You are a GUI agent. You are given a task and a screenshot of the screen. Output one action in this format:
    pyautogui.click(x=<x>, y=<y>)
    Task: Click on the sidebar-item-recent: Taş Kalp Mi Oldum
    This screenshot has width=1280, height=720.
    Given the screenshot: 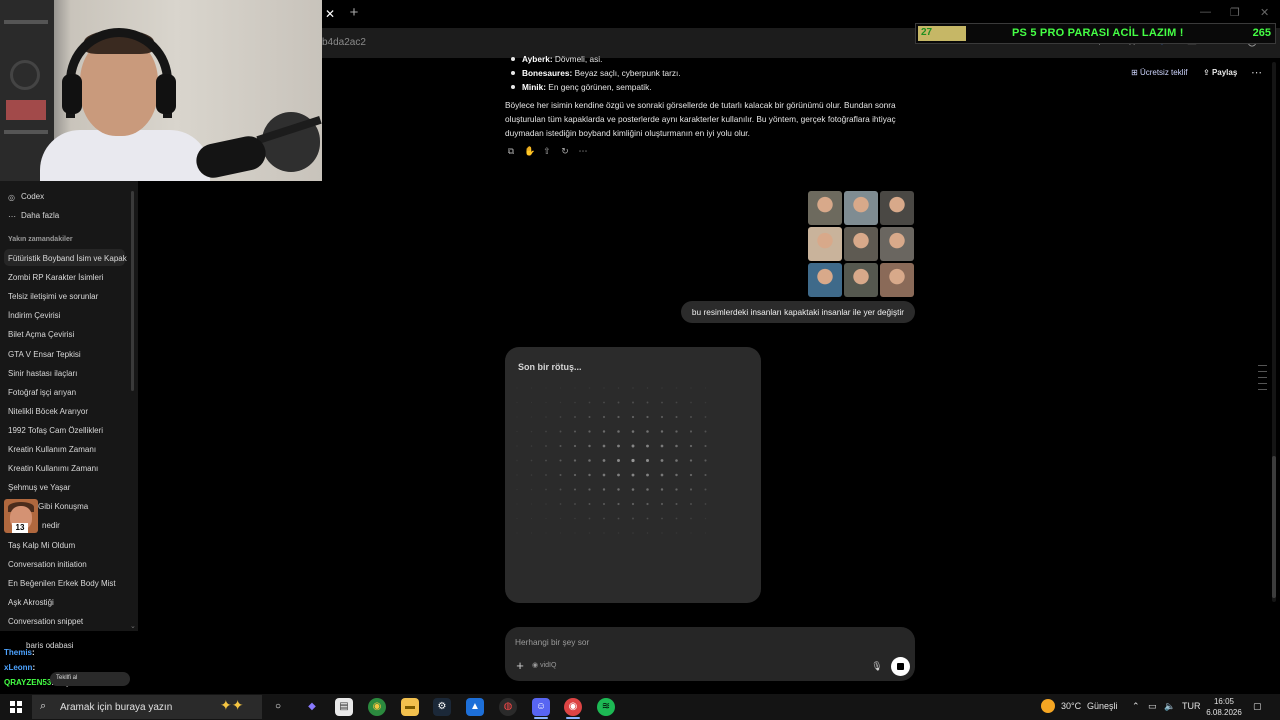 What is the action you would take?
    pyautogui.click(x=41, y=545)
    